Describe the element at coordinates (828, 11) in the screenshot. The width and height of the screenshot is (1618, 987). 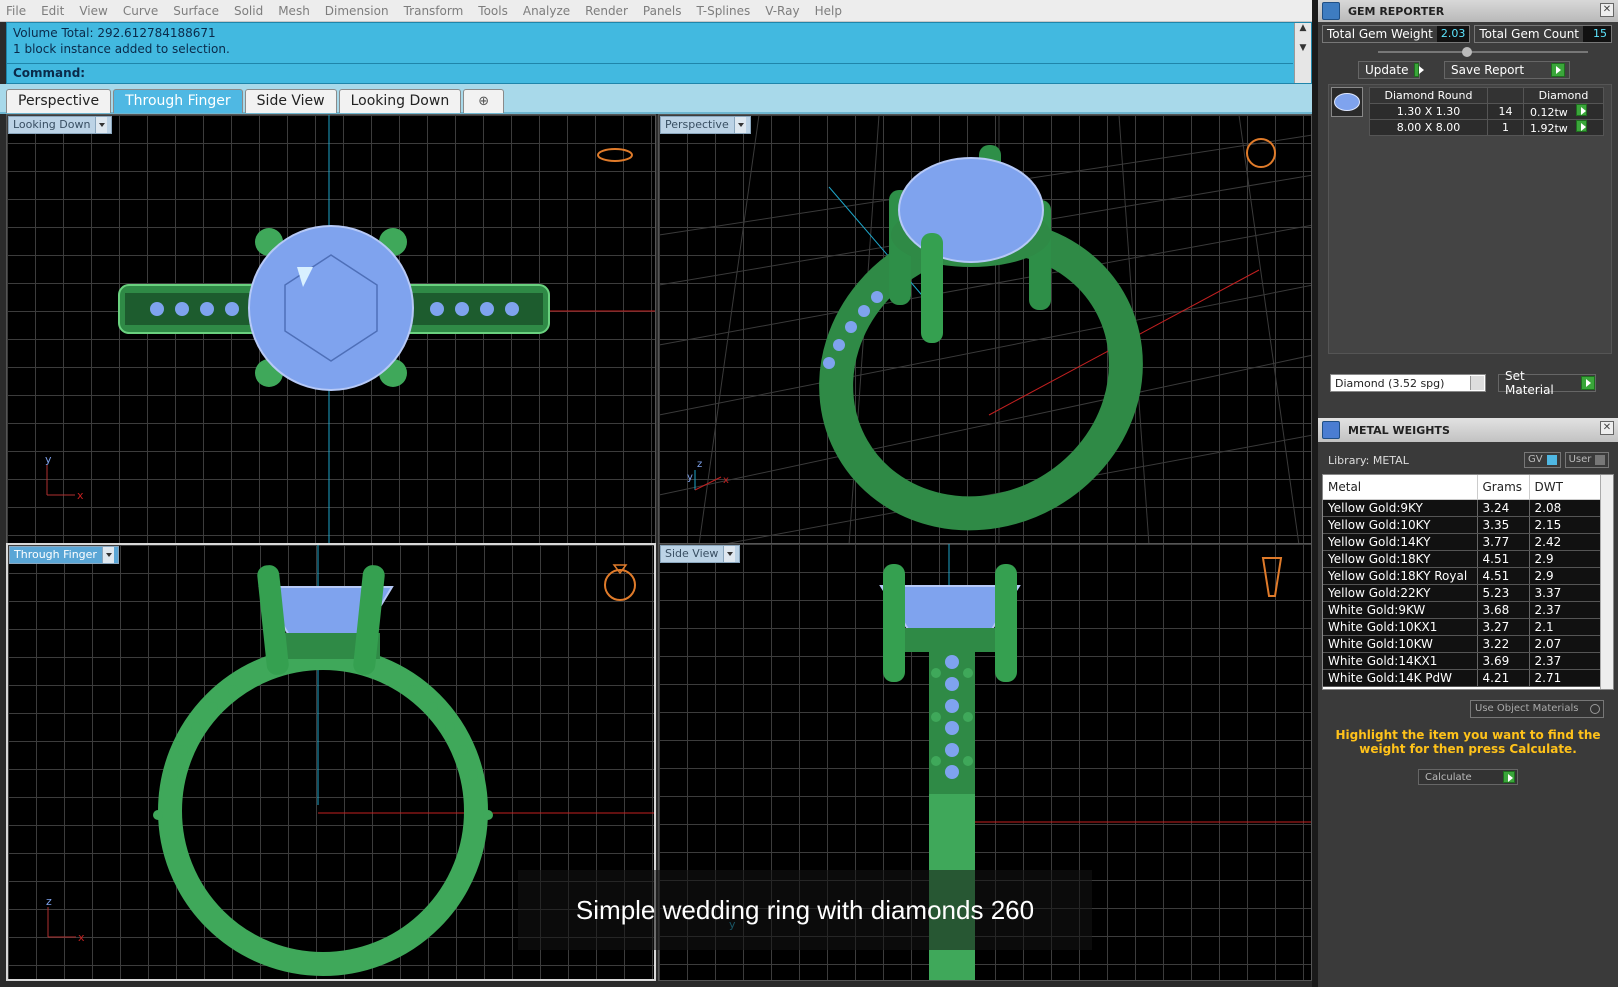
I see `menu-help: Help` at that location.